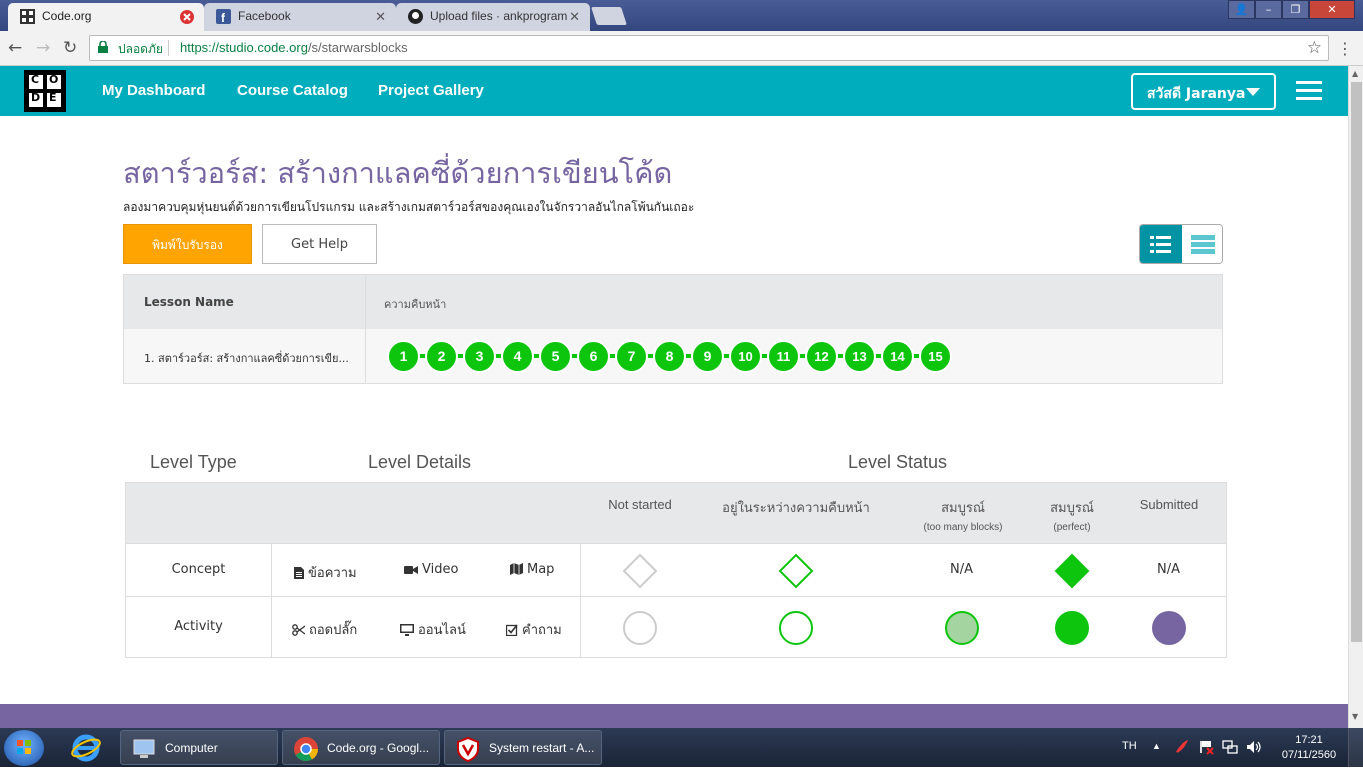  What do you see at coordinates (325, 572) in the screenshot?
I see `detail-text: ข้อความ` at bounding box center [325, 572].